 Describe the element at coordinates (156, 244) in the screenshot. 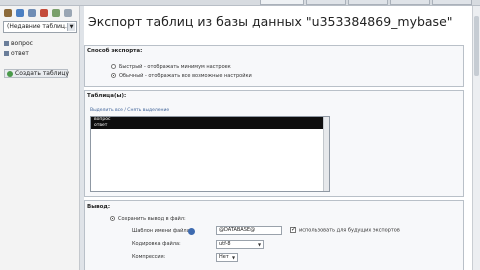

I see `encoding-label: Кодировка файла:` at that location.